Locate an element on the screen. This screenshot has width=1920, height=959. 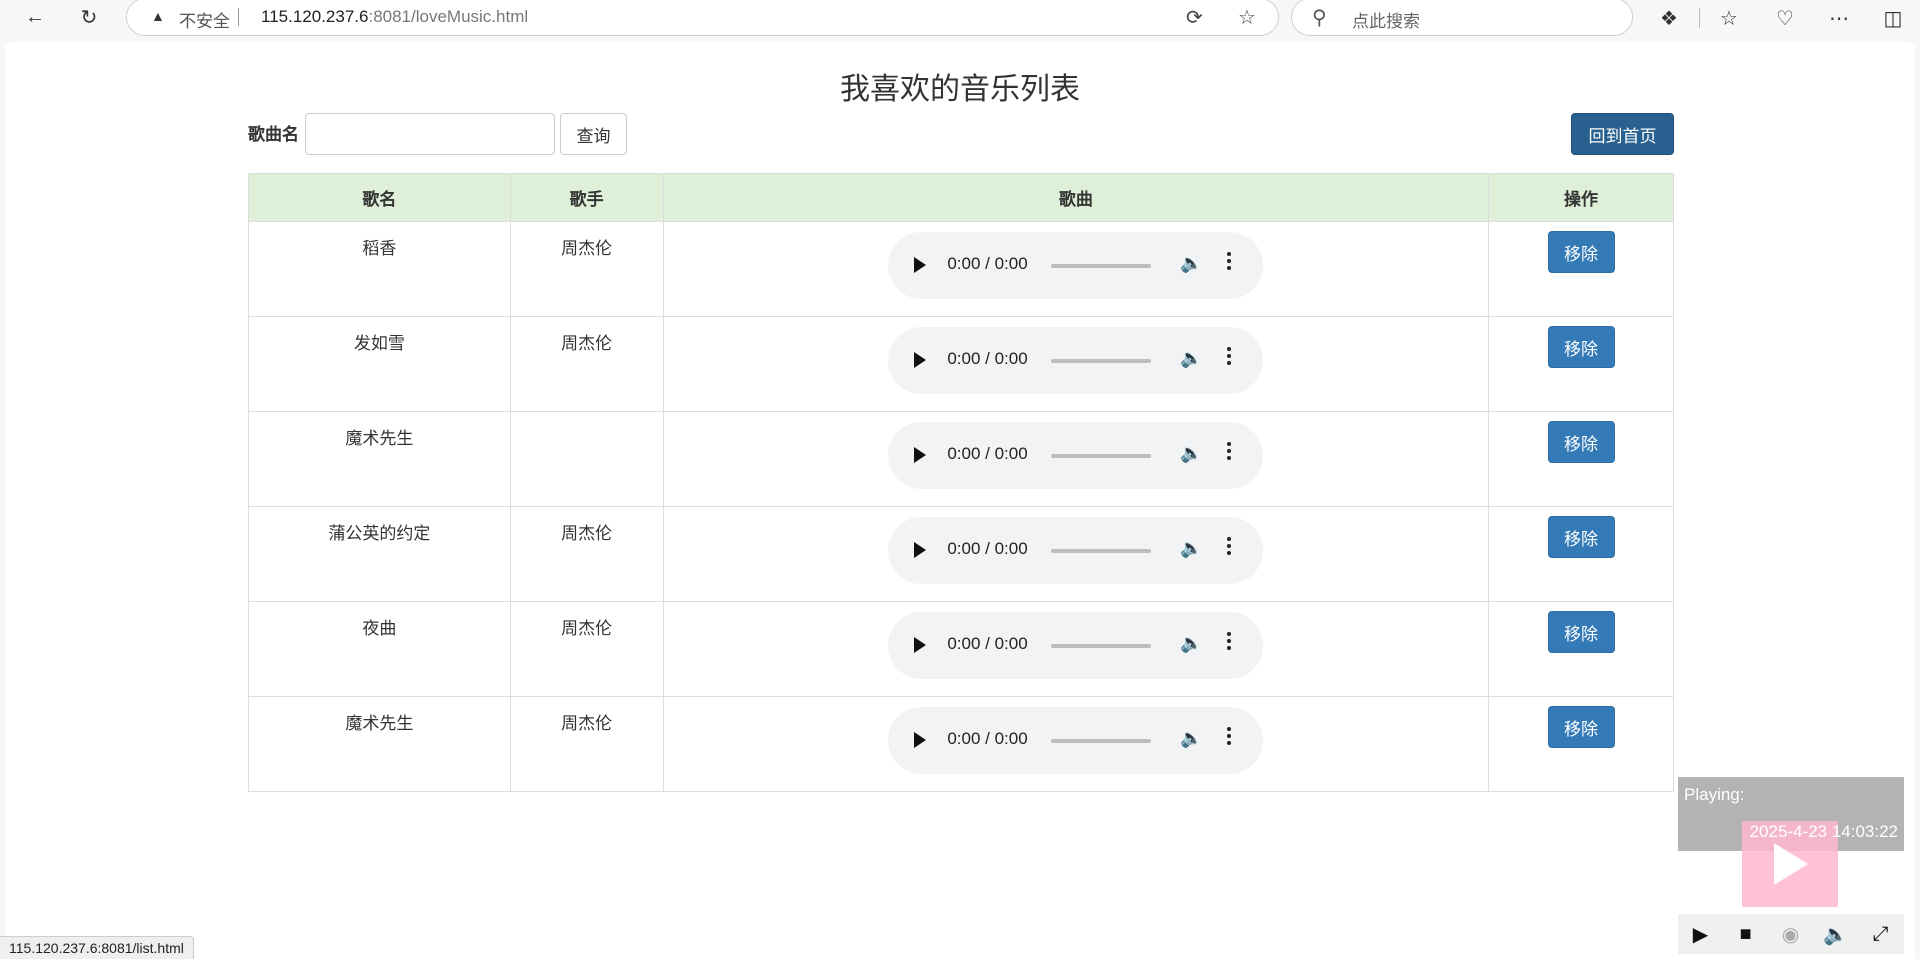
url-text: 115.120.237.6:8081/loveMusic.html is located at coordinates (395, 16).